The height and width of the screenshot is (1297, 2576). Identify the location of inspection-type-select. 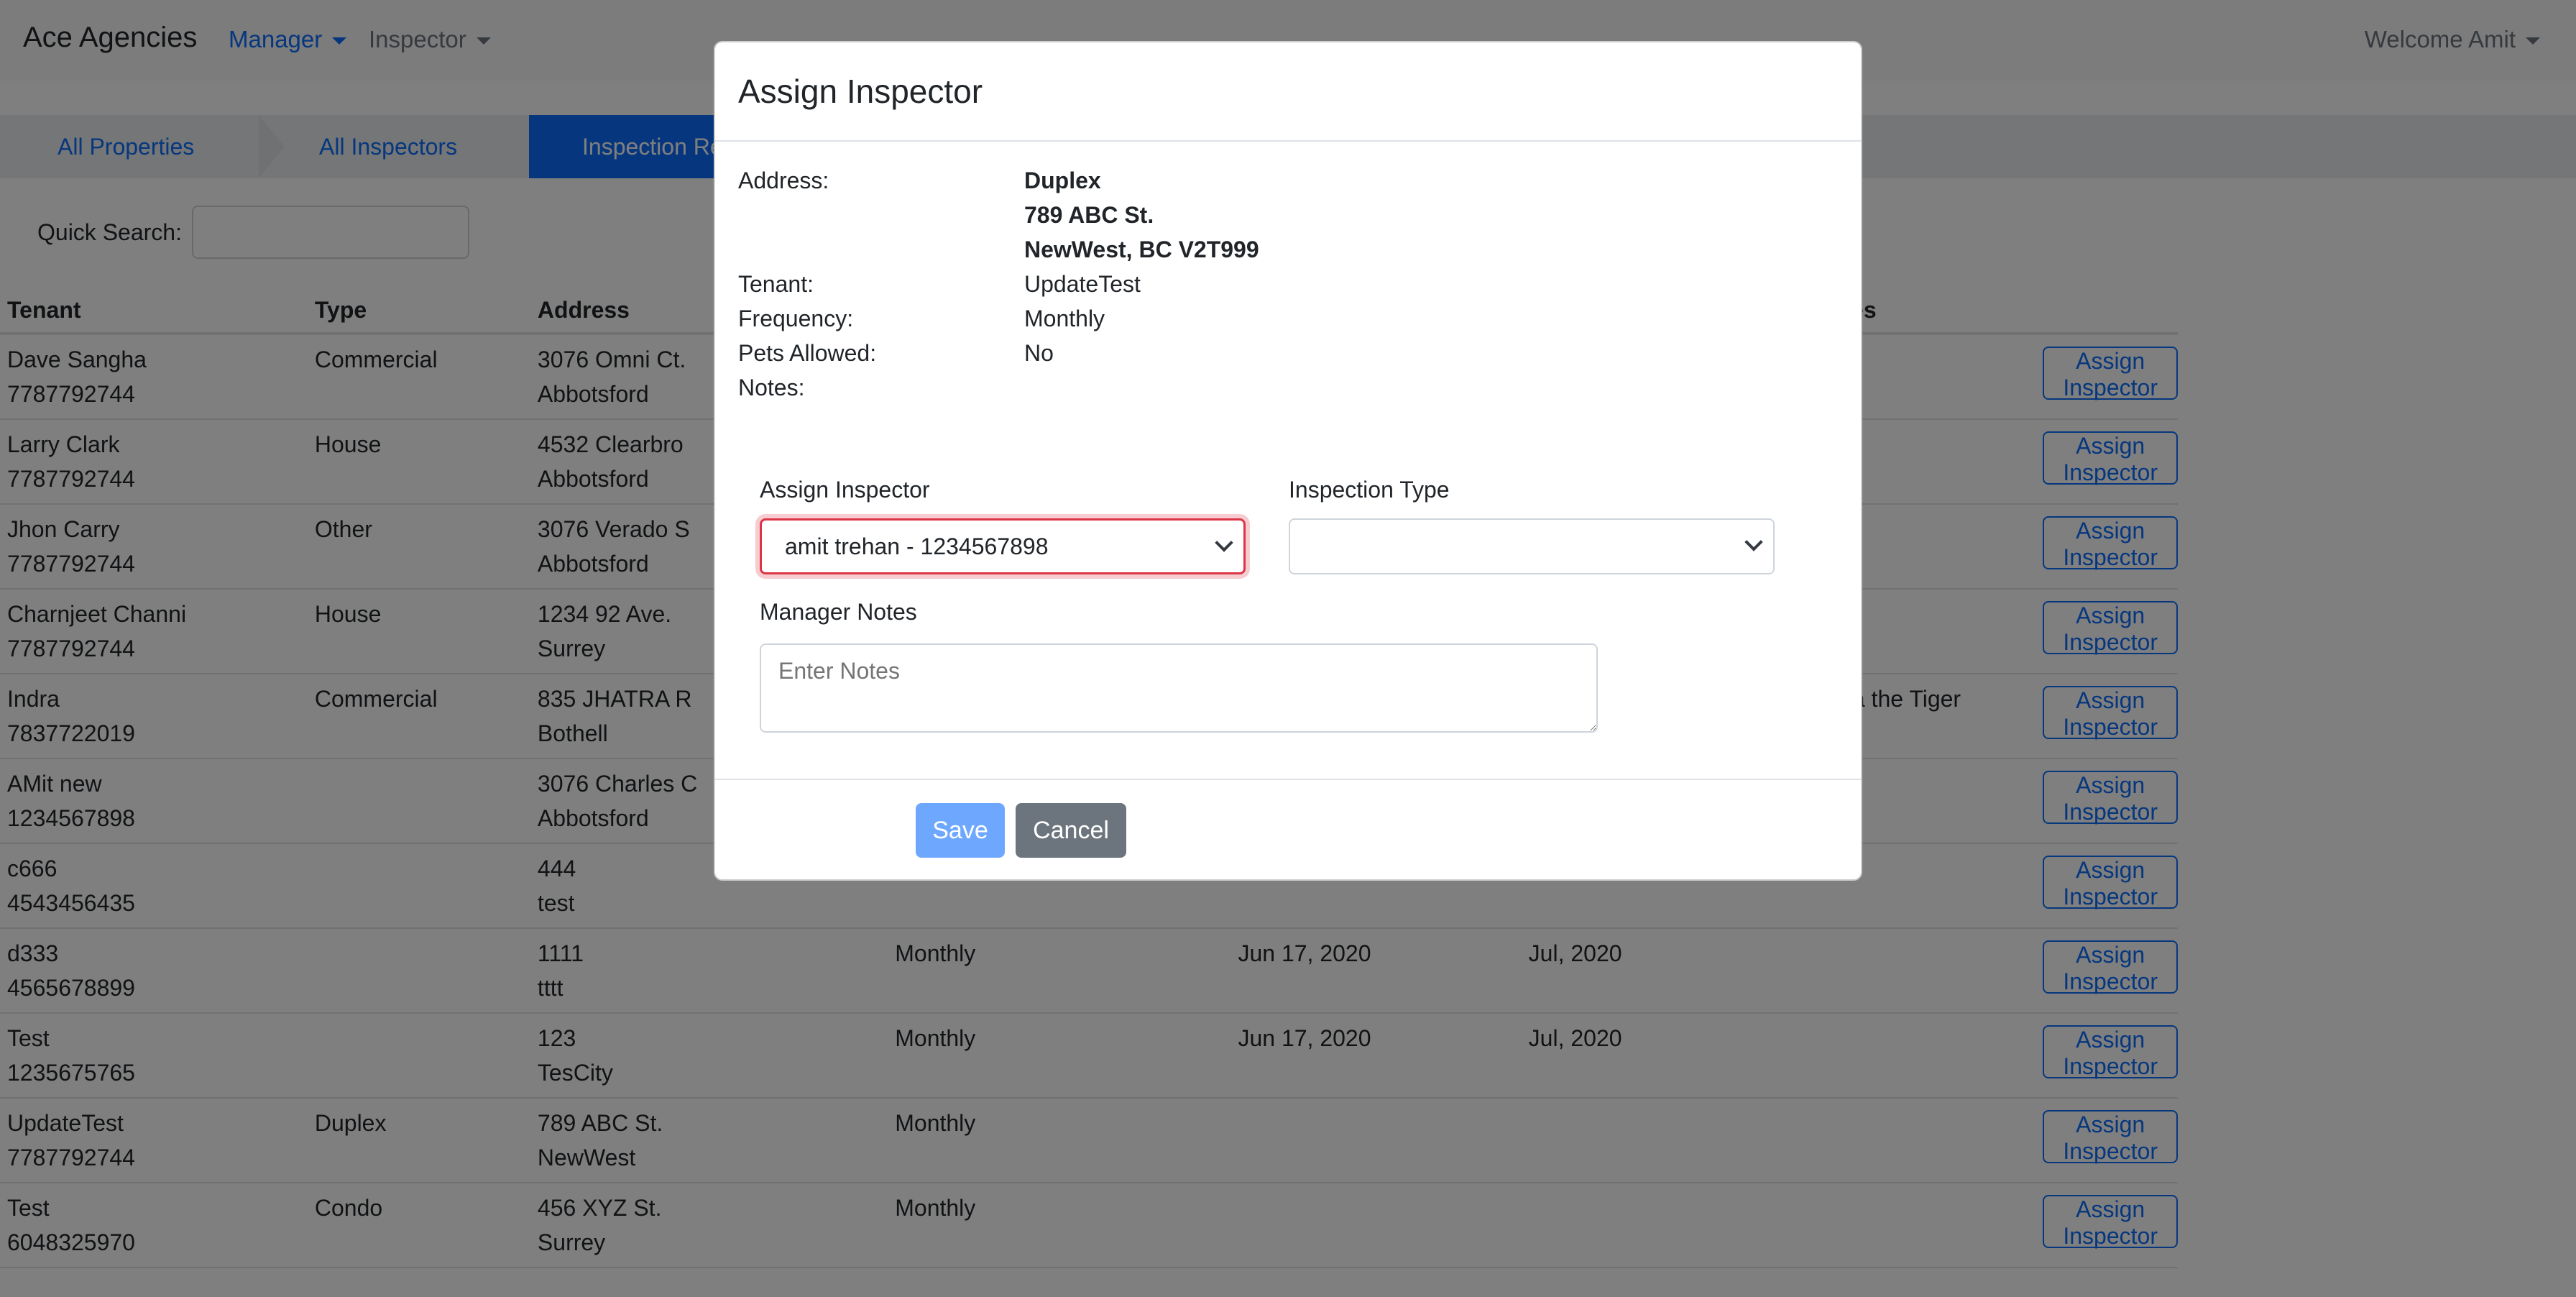
(1532, 546).